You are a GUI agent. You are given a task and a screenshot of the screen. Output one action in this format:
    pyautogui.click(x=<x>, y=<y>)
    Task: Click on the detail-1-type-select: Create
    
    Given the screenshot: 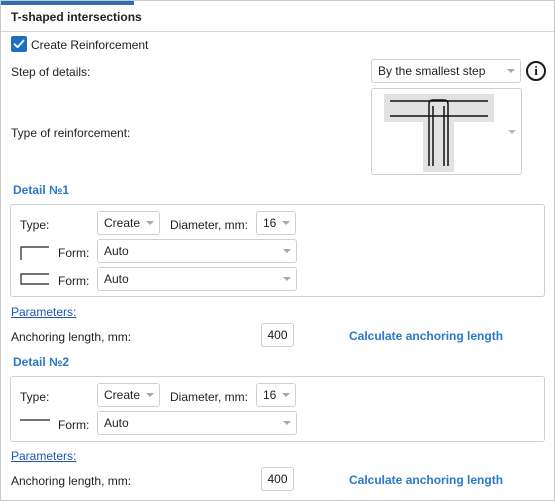 What is the action you would take?
    pyautogui.click(x=128, y=223)
    